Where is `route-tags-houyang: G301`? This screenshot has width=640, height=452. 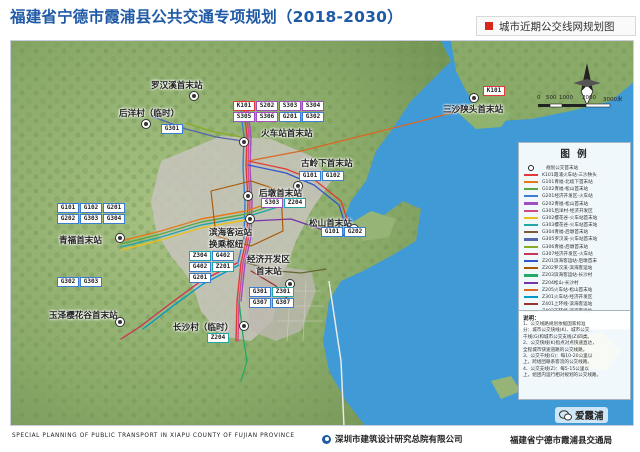 route-tags-houyang: G301 is located at coordinates (172, 129).